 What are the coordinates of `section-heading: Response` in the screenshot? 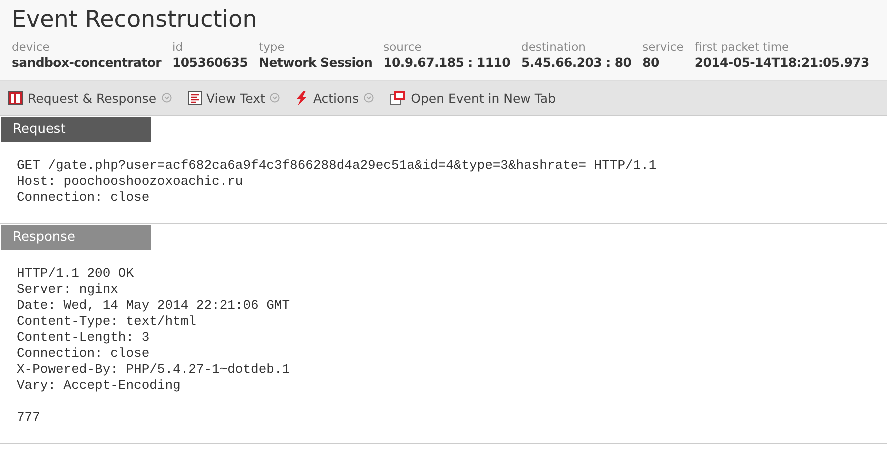 It's located at (76, 237).